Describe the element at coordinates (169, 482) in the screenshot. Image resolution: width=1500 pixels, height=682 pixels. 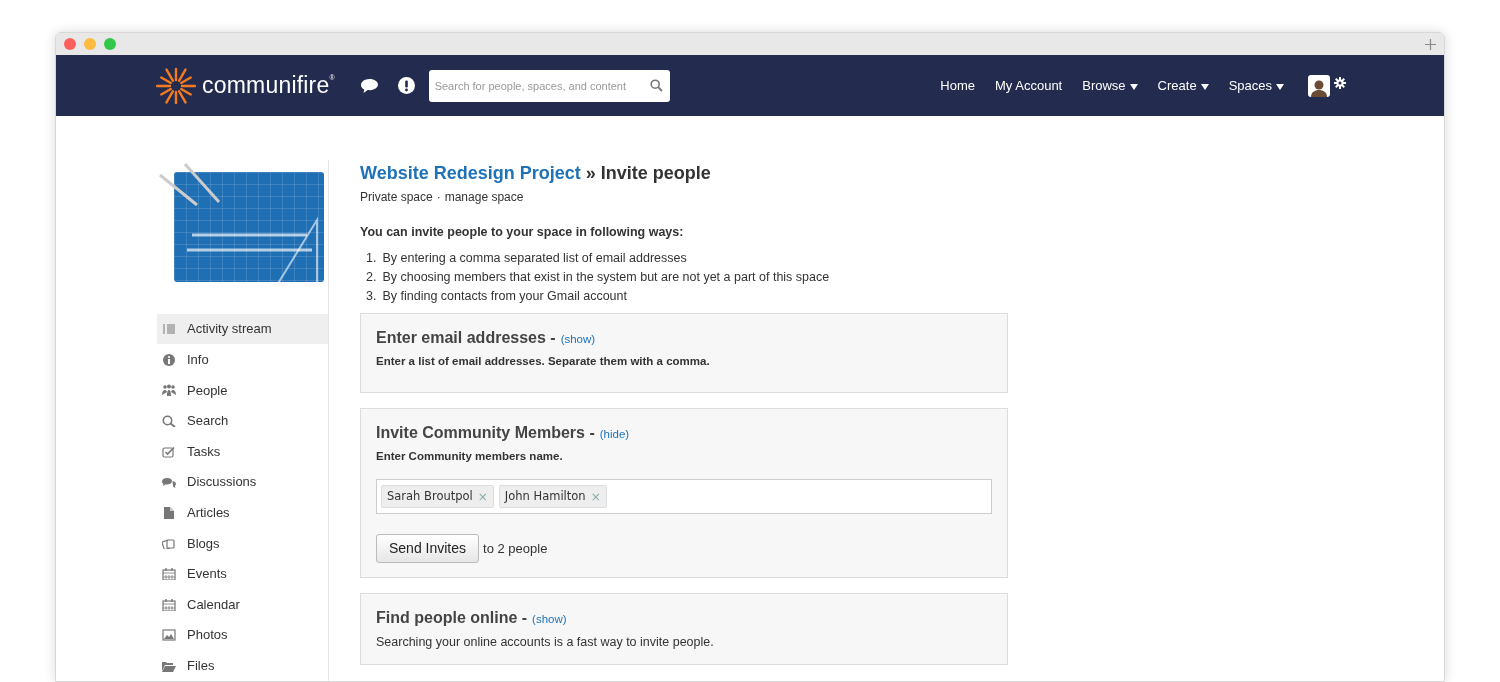
I see `chat-bubbles-icon` at that location.